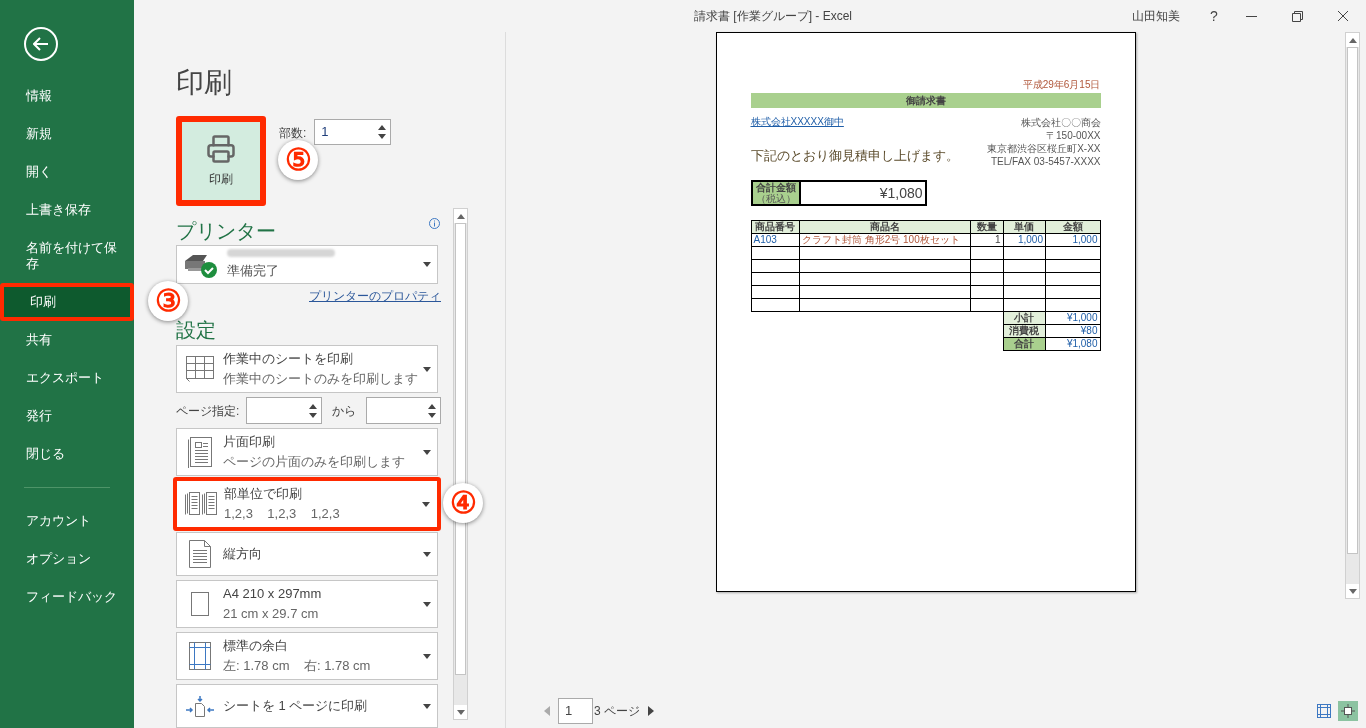  Describe the element at coordinates (1352, 300) in the screenshot. I see `scrollbar-thumb` at that location.